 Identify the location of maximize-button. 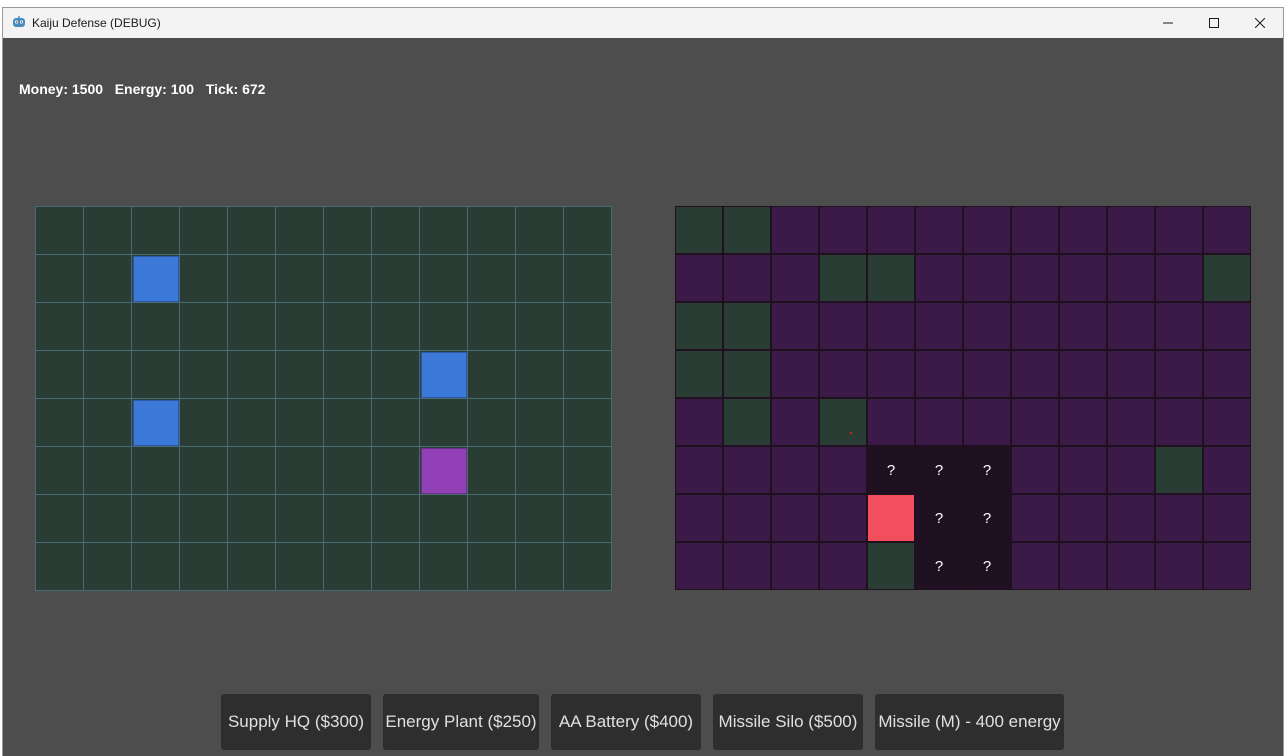
(1214, 23).